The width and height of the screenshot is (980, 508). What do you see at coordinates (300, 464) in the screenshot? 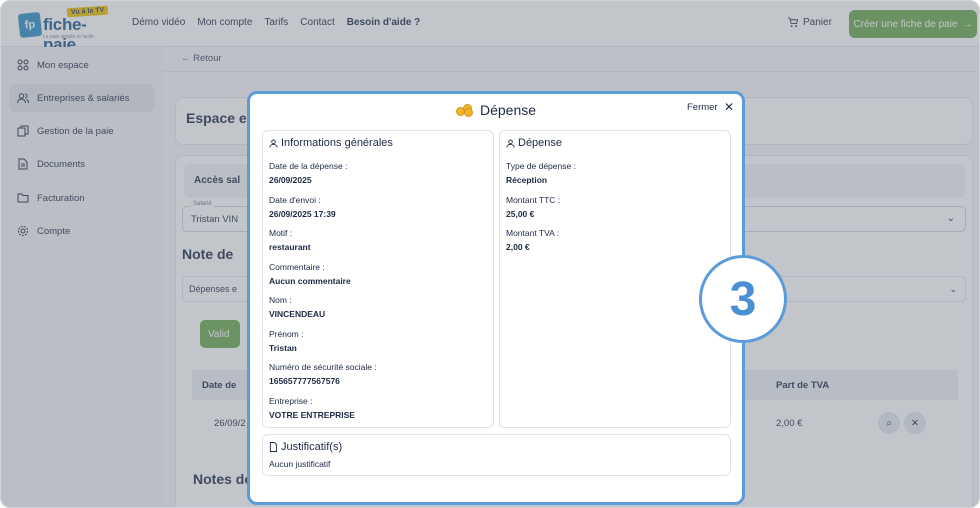
I see `justificatif-value: Aucun justificatif` at bounding box center [300, 464].